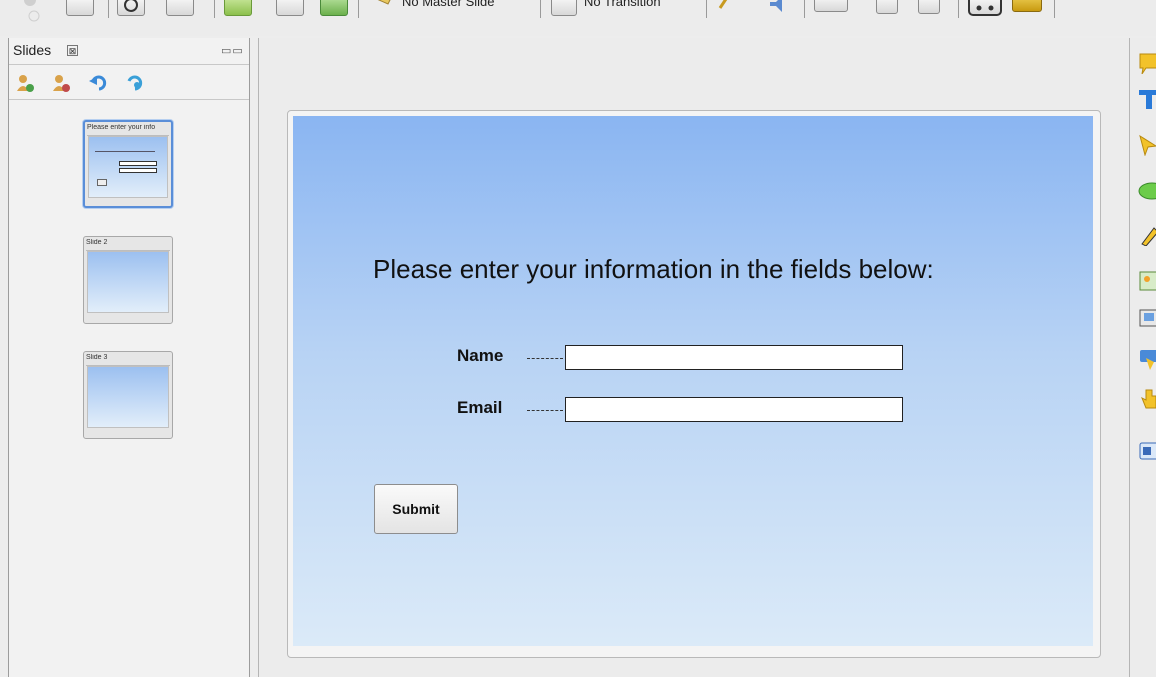 This screenshot has width=1156, height=677. Describe the element at coordinates (734, 409) in the screenshot. I see `email-field` at that location.